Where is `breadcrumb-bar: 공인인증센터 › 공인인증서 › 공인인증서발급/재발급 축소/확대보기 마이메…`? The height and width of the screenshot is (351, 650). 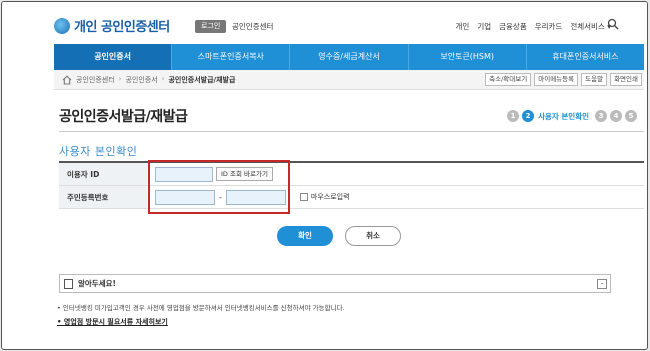
breadcrumb-bar: 공인인증센터 › 공인인증서 › 공인인증서발급/재발급 축소/확대보기 마이메… is located at coordinates (349, 80).